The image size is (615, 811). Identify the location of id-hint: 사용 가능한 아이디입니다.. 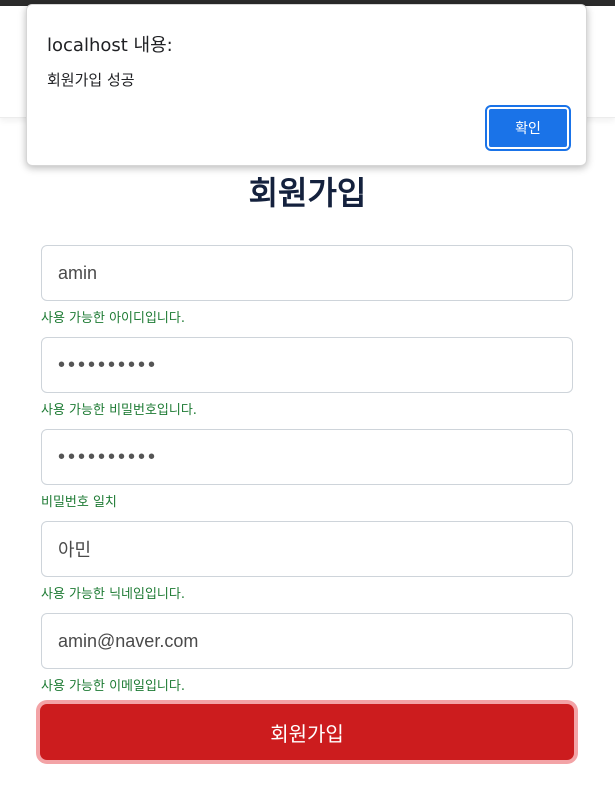
(113, 318).